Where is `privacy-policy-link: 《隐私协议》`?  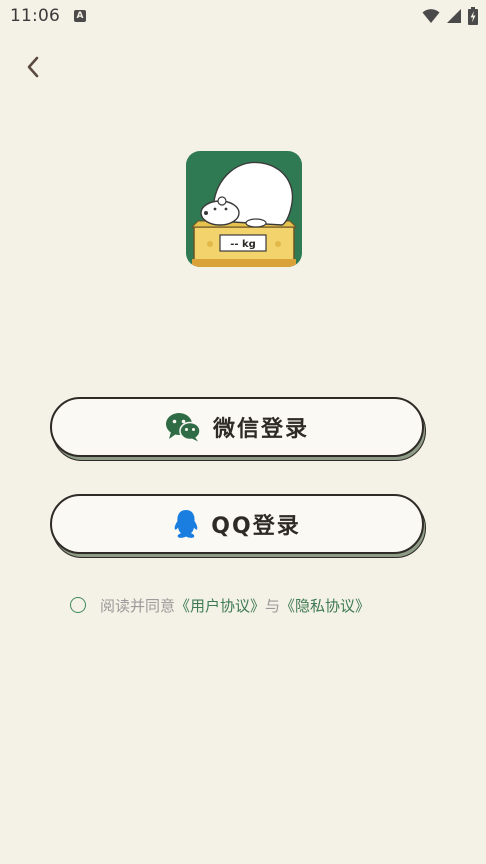 privacy-policy-link: 《隐私协议》 is located at coordinates (325, 605).